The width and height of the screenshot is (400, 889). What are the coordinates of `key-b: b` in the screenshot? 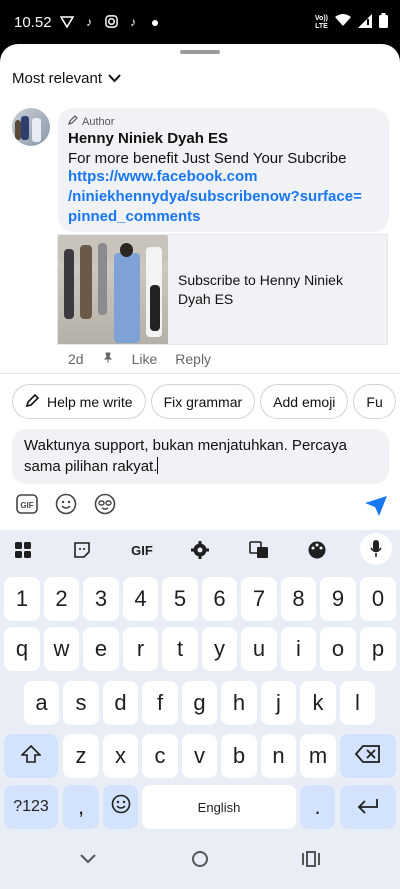 It's located at (239, 756).